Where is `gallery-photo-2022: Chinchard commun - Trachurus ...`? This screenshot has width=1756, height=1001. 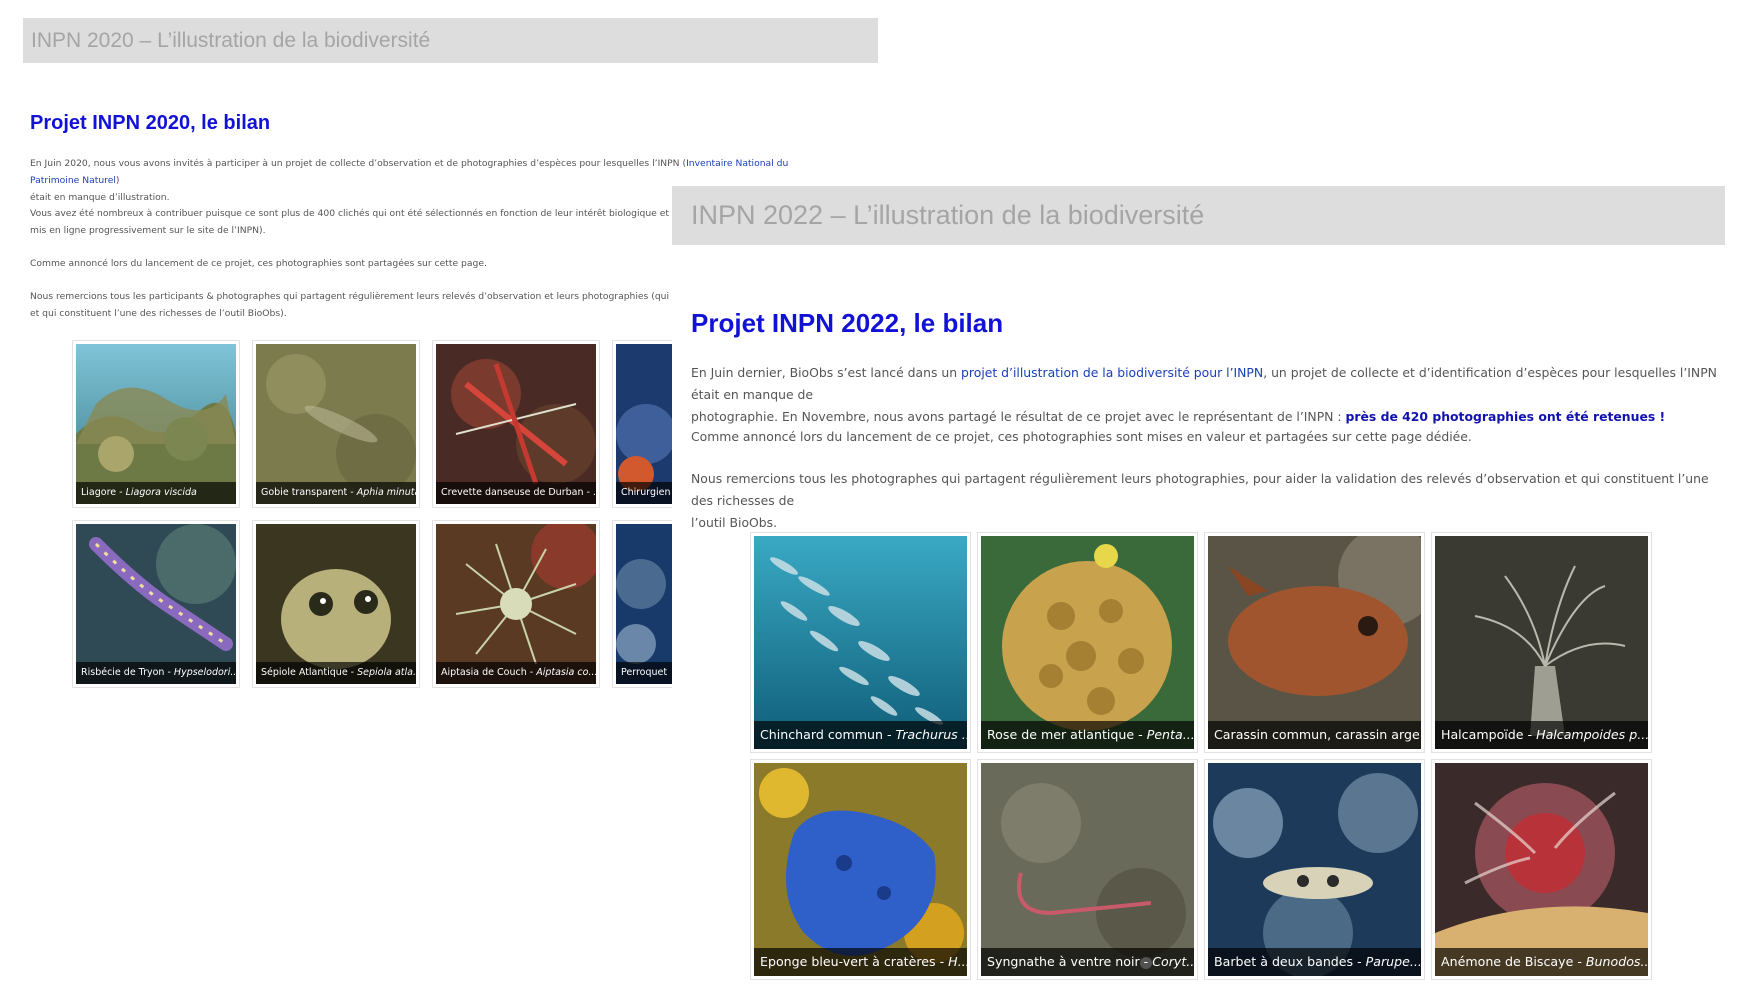
gallery-photo-2022: Chinchard commun - Trachurus ... is located at coordinates (860, 642).